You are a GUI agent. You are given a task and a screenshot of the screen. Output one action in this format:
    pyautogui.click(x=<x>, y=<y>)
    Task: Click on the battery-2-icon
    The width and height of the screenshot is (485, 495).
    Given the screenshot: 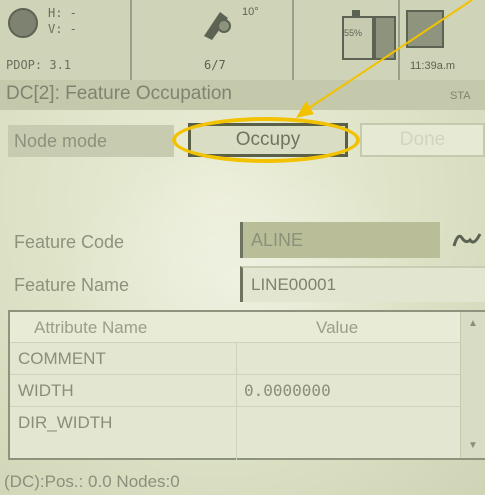 What is the action you would take?
    pyautogui.click(x=385, y=38)
    